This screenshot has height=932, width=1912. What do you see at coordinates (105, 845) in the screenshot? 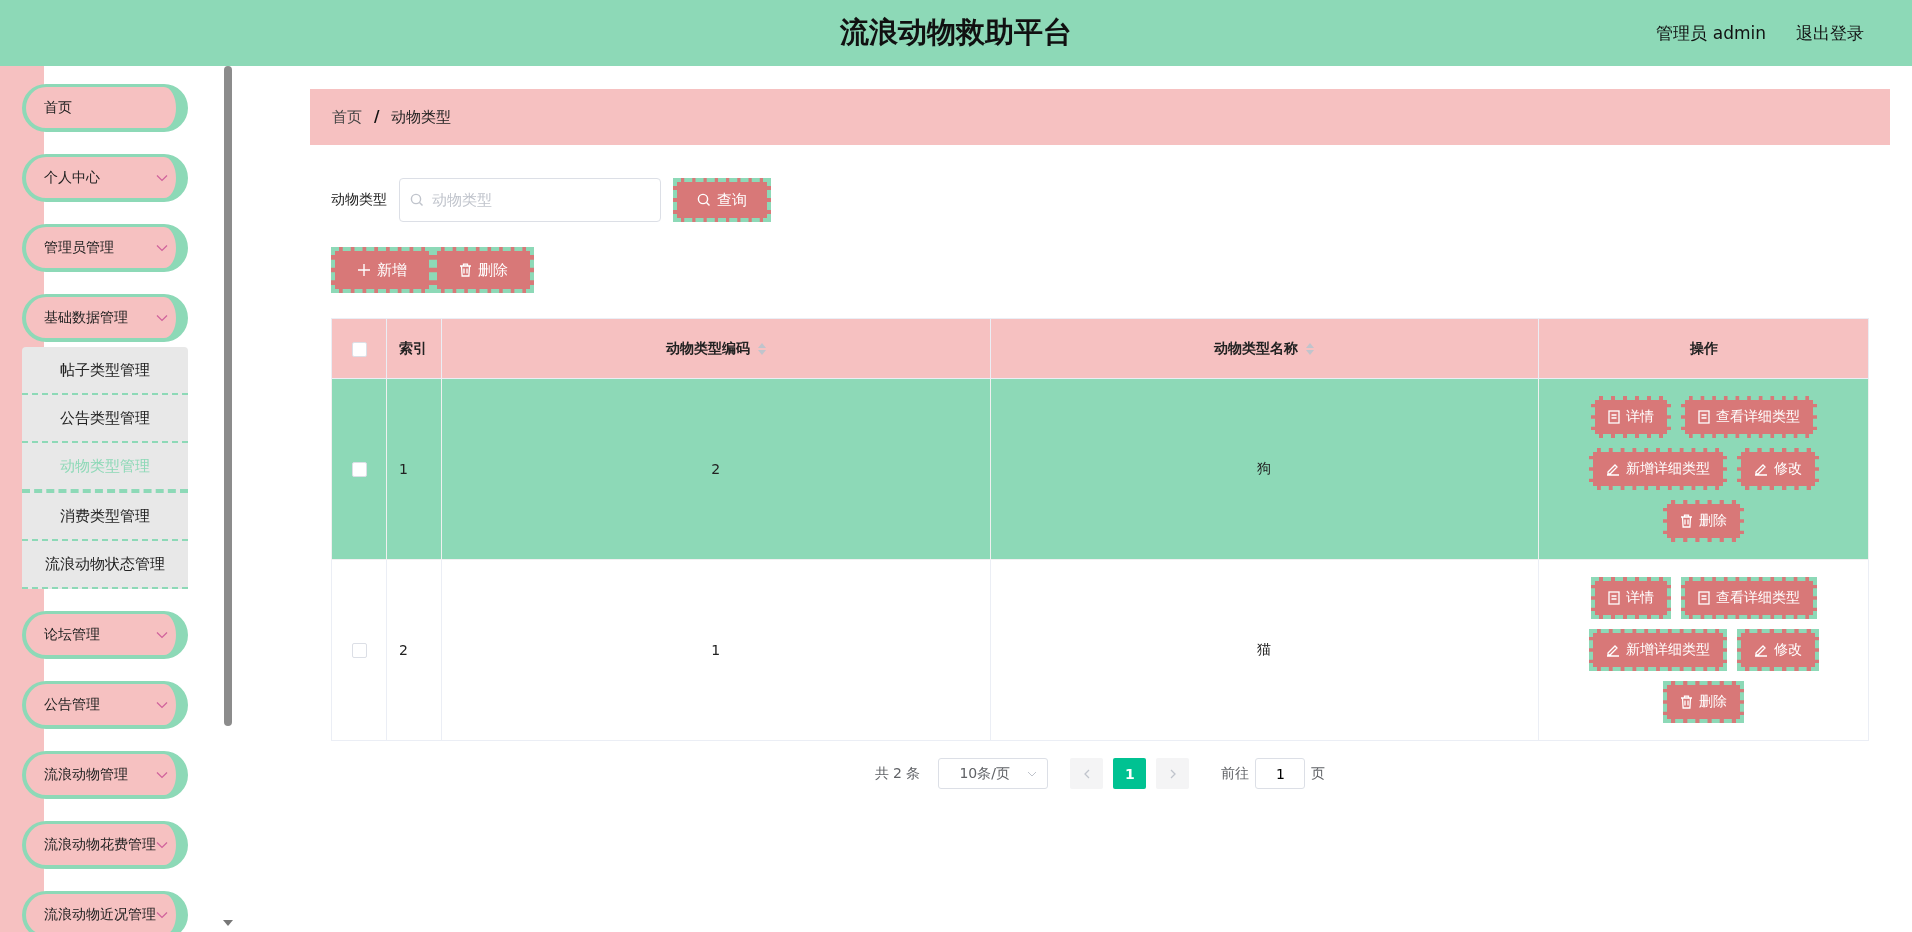
I see `menu-item: 流浪动物花费管理` at bounding box center [105, 845].